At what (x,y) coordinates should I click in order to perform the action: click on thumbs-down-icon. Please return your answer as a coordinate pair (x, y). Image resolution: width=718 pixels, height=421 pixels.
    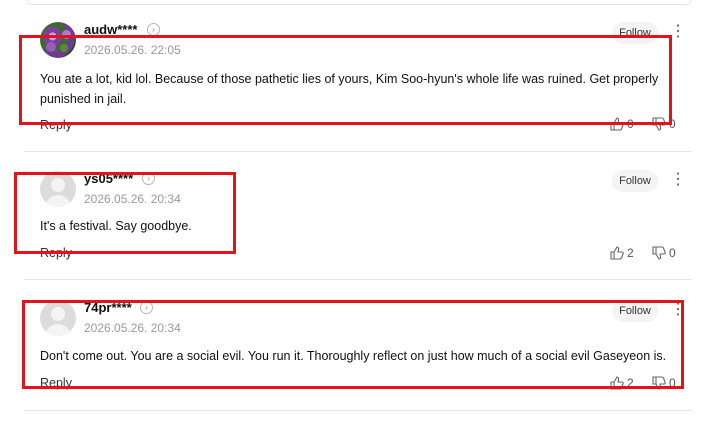
    Looking at the image, I should click on (659, 253).